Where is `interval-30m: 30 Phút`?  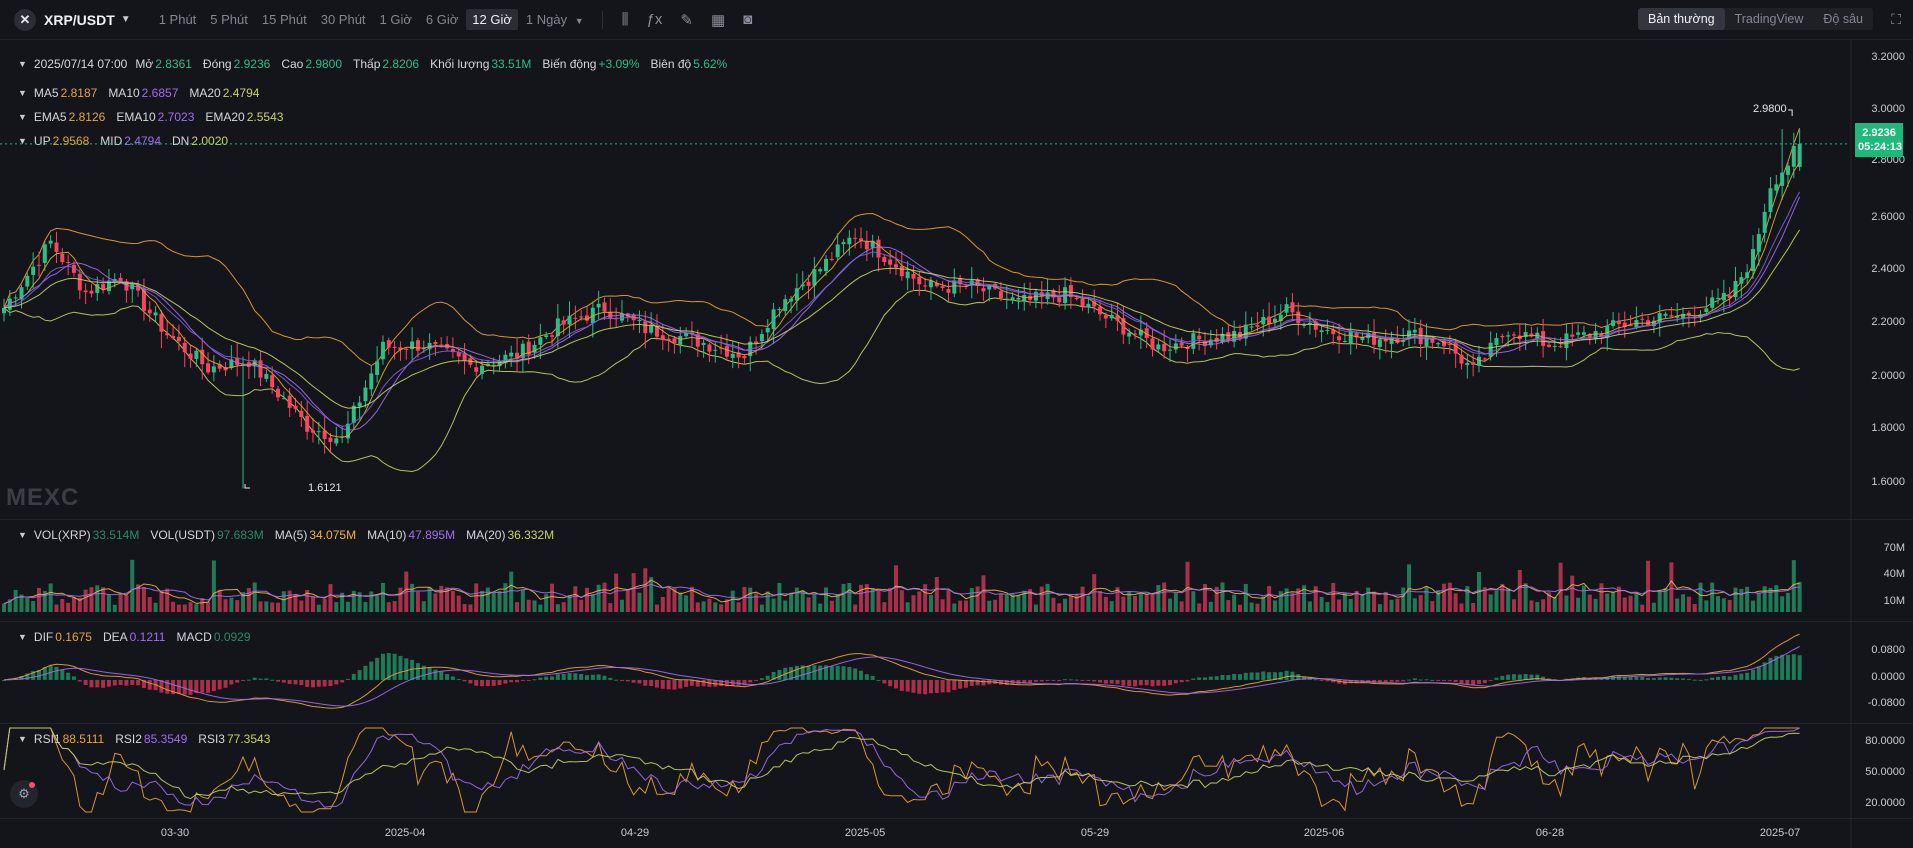 interval-30m: 30 Phút is located at coordinates (343, 19).